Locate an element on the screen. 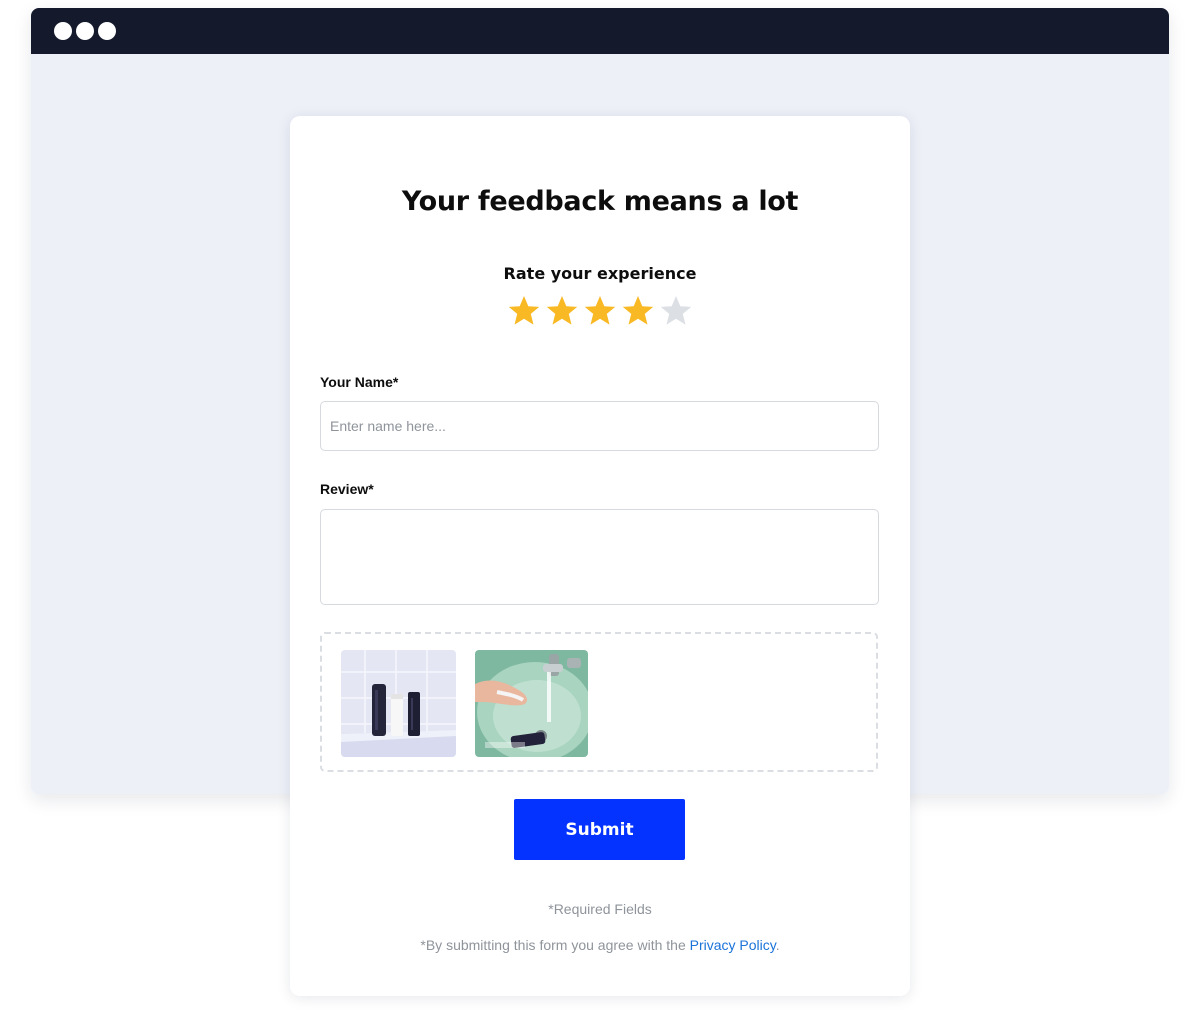 Image resolution: width=1200 pixels, height=1029 pixels. upload-thumbnail-product-bottles is located at coordinates (398, 703).